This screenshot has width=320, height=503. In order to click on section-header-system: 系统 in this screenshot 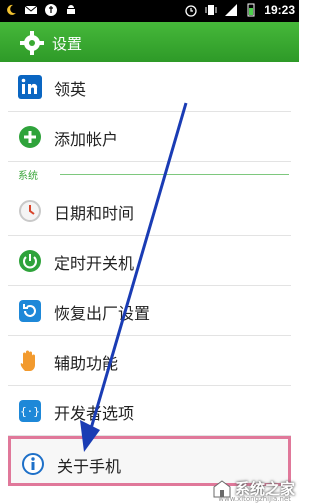, I will do `click(149, 174)`.